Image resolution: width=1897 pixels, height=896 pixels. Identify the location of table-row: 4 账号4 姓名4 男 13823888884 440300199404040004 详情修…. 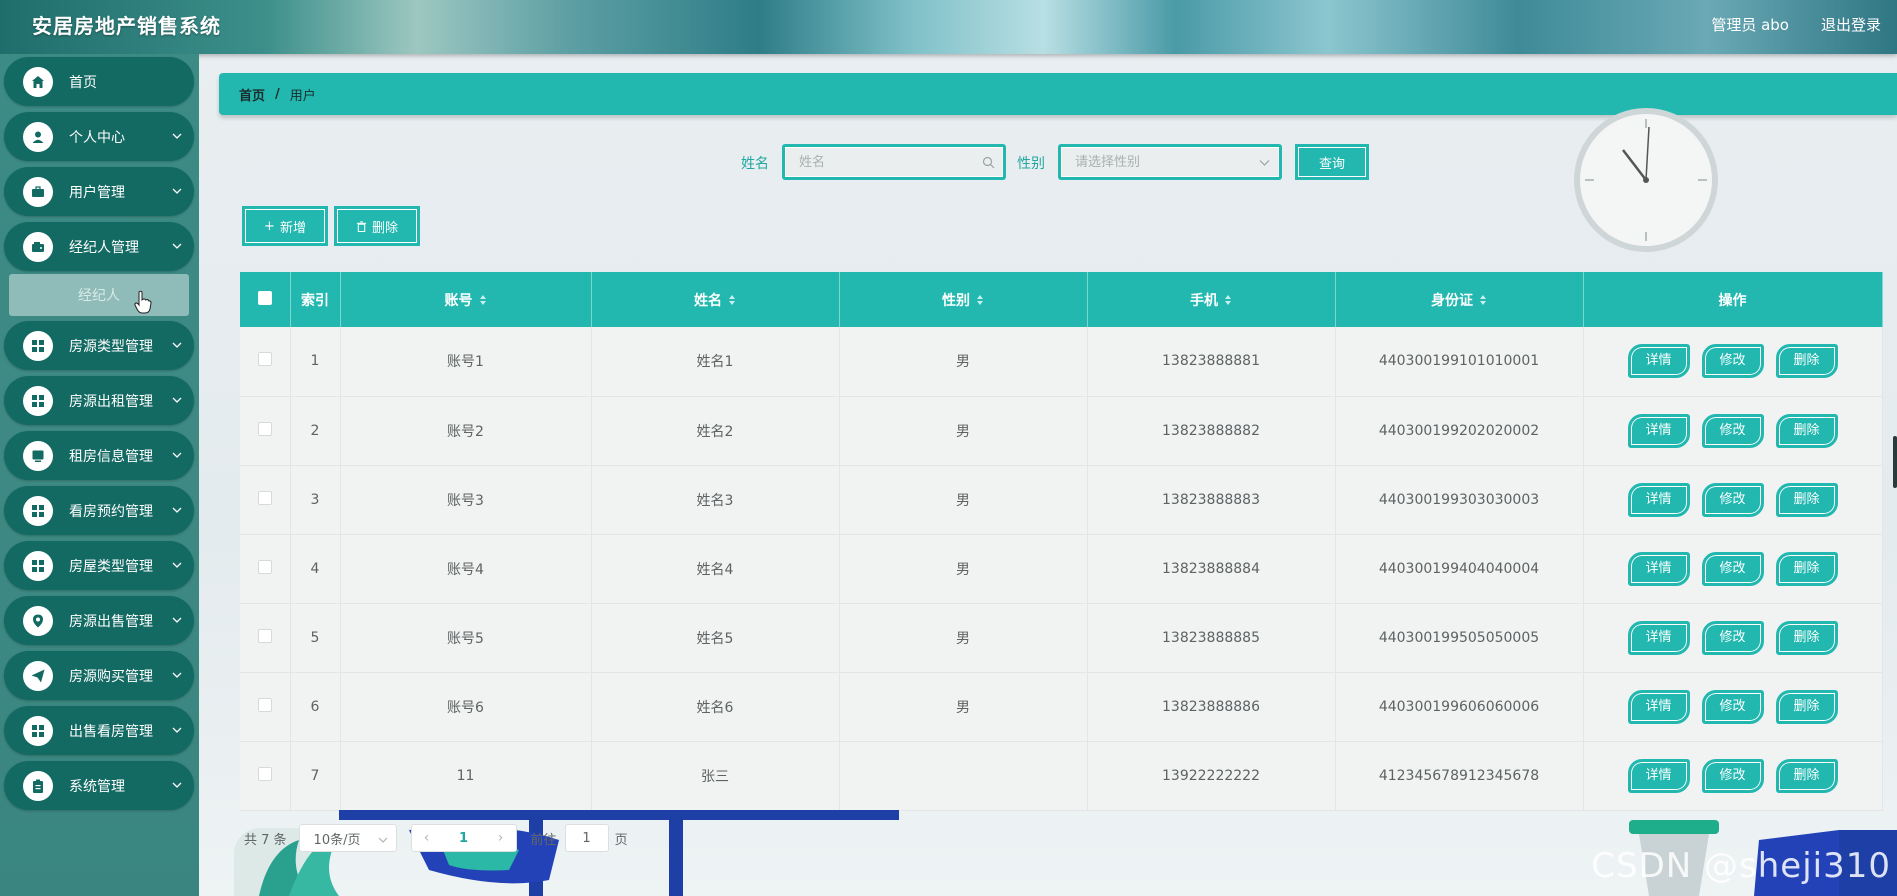
(1061, 568).